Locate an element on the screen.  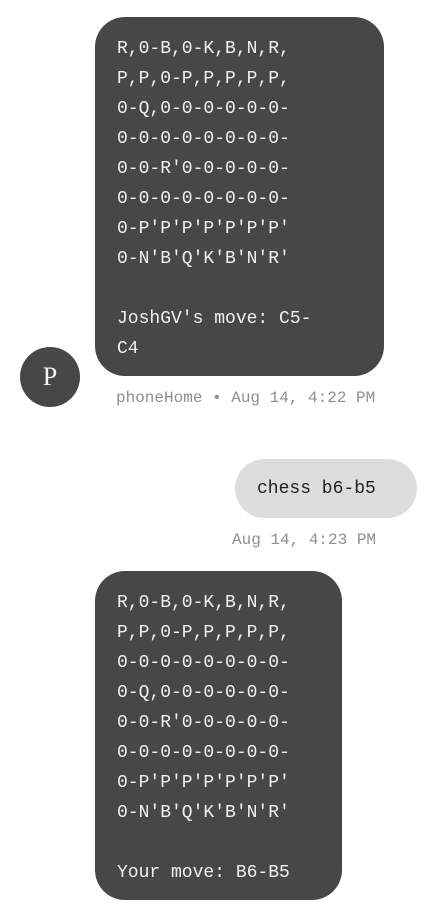
message-timestamp: Aug 14, 4:23 PM is located at coordinates (304, 540).